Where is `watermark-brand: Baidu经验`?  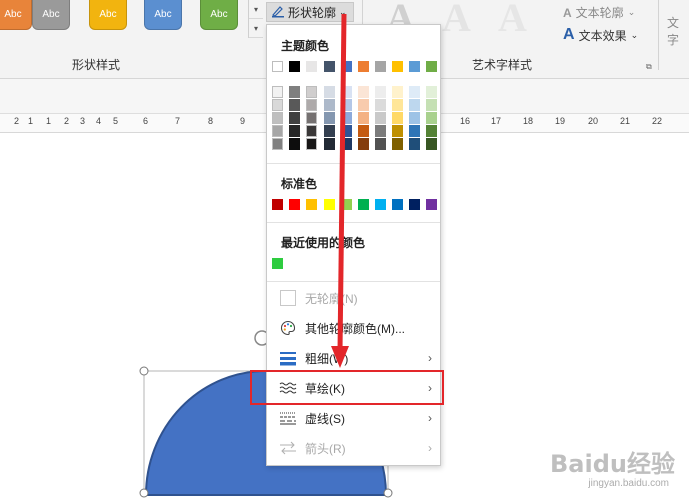
watermark-brand: Baidu经验 is located at coordinates (612, 464).